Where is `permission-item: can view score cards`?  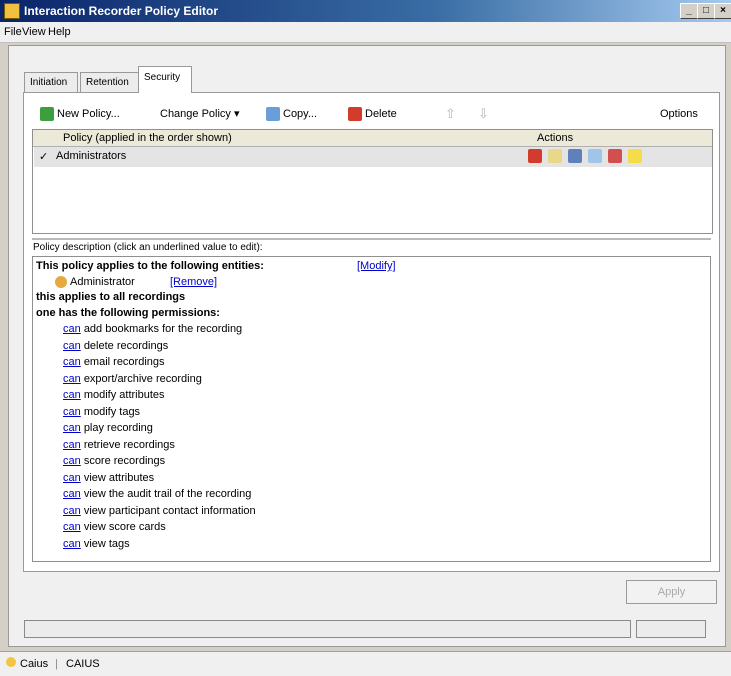 permission-item: can view score cards is located at coordinates (114, 527).